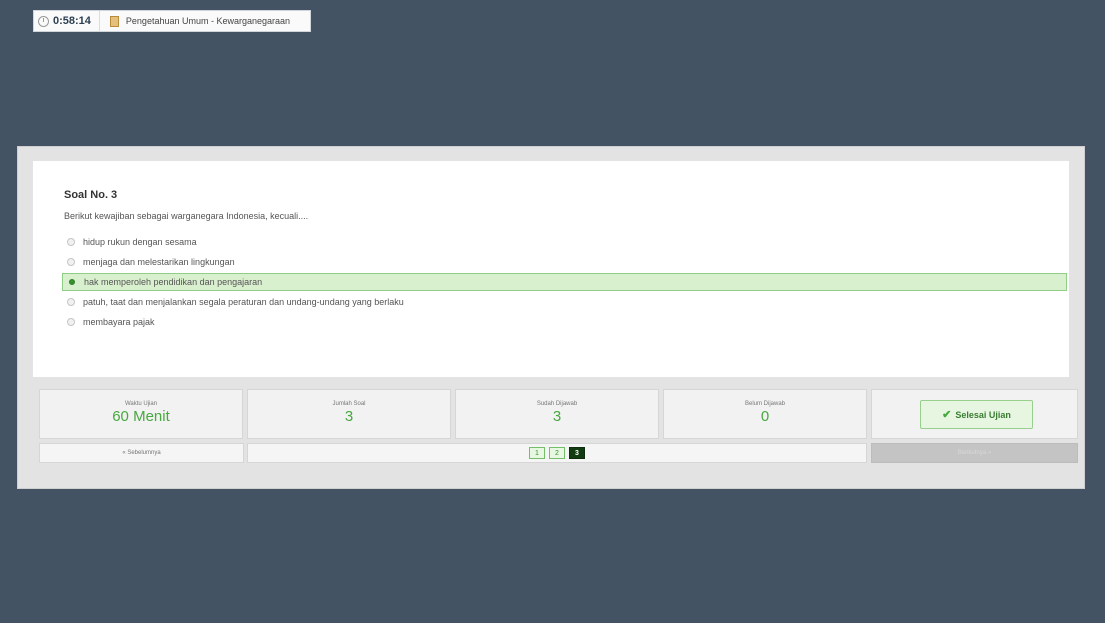  I want to click on timer: 0:58:14, so click(67, 21).